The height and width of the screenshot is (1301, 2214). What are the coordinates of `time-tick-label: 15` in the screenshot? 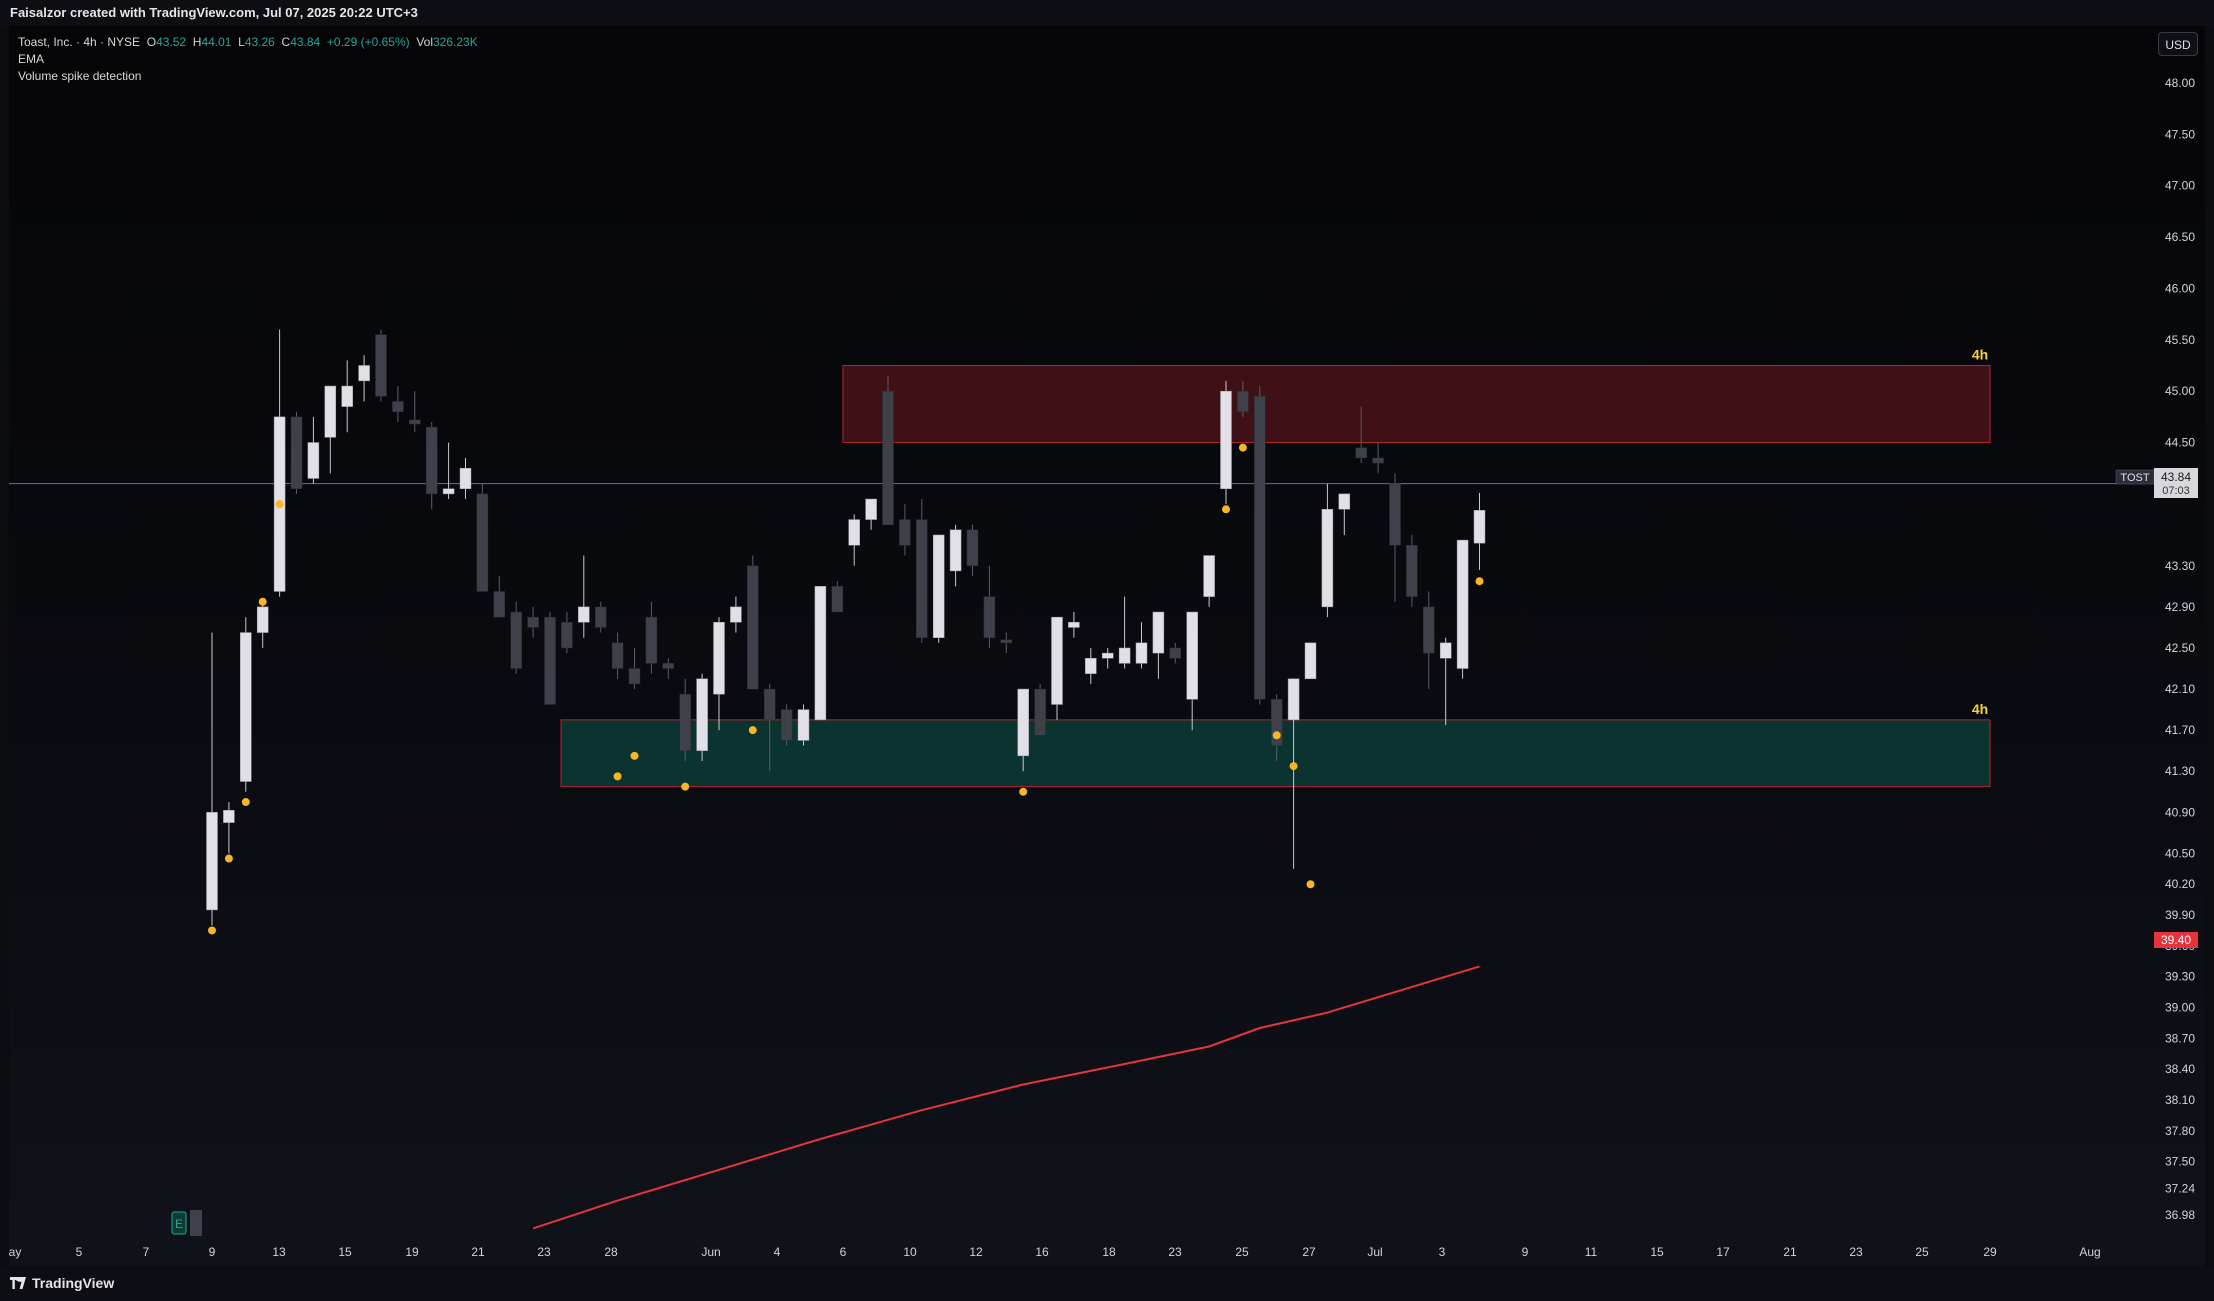 It's located at (345, 1252).